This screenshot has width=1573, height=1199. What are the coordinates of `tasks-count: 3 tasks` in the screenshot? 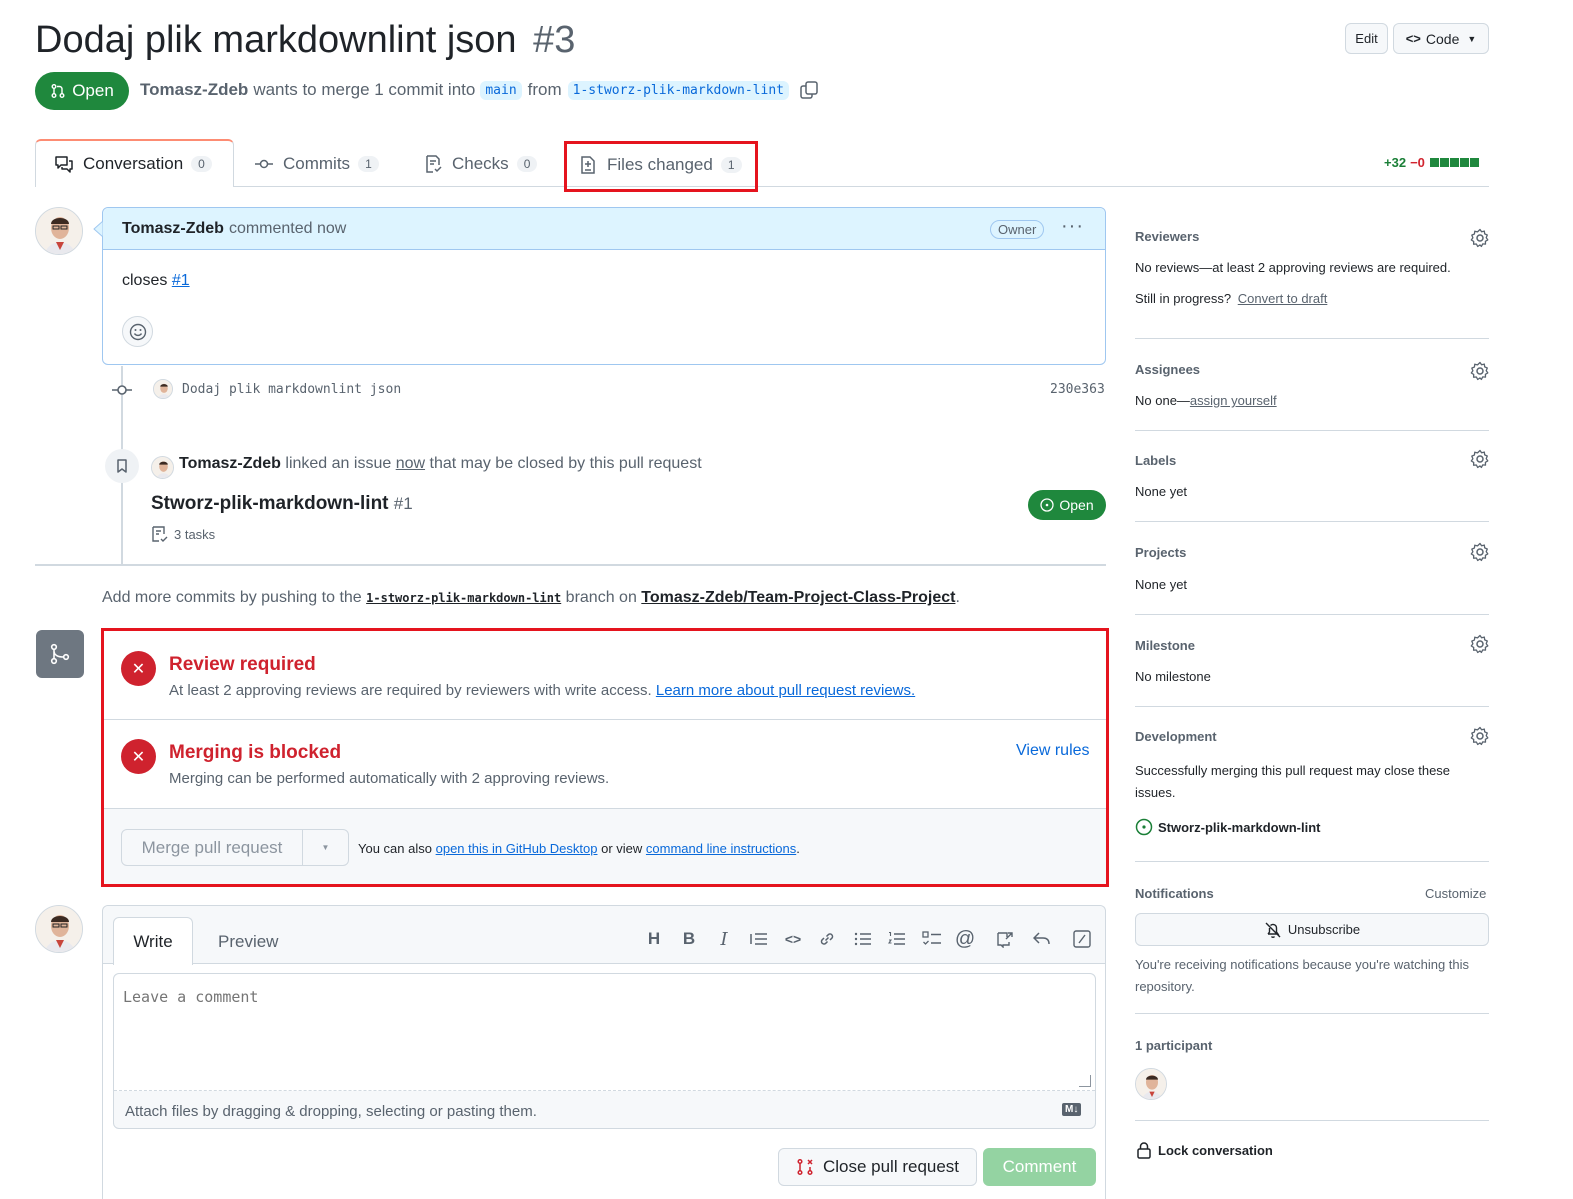 It's located at (195, 534).